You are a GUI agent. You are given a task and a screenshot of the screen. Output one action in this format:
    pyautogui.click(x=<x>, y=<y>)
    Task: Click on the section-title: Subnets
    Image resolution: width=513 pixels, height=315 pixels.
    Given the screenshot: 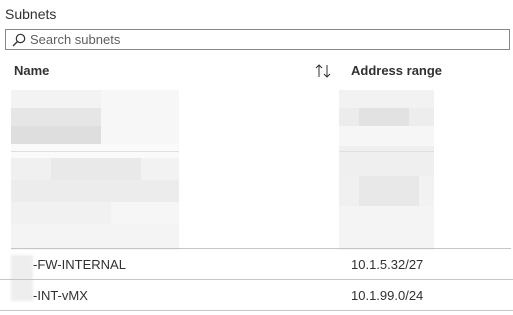 What is the action you would take?
    pyautogui.click(x=31, y=14)
    